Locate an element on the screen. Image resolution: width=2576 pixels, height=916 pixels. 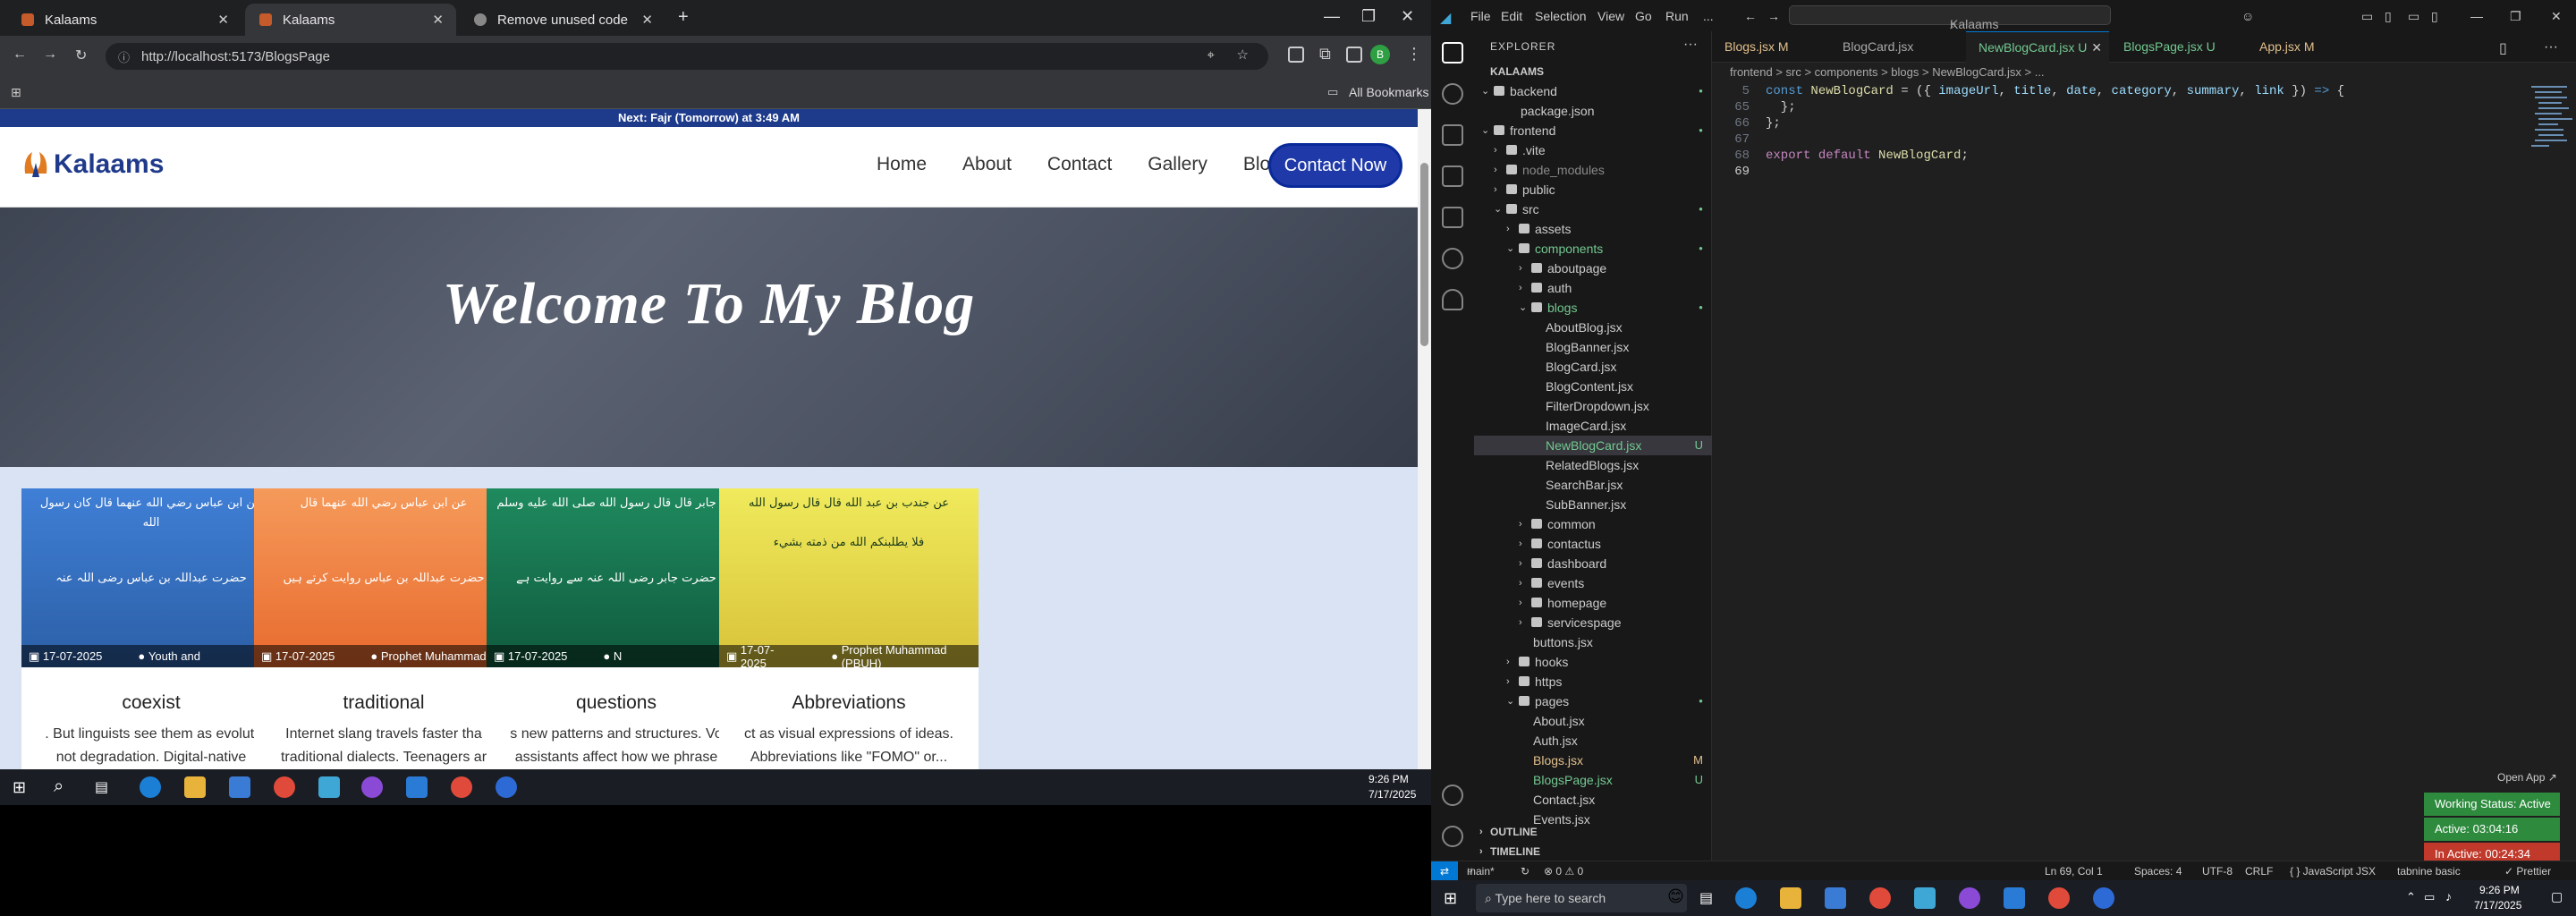
tree-file: RelatedBlogs.jsx is located at coordinates (1593, 465).